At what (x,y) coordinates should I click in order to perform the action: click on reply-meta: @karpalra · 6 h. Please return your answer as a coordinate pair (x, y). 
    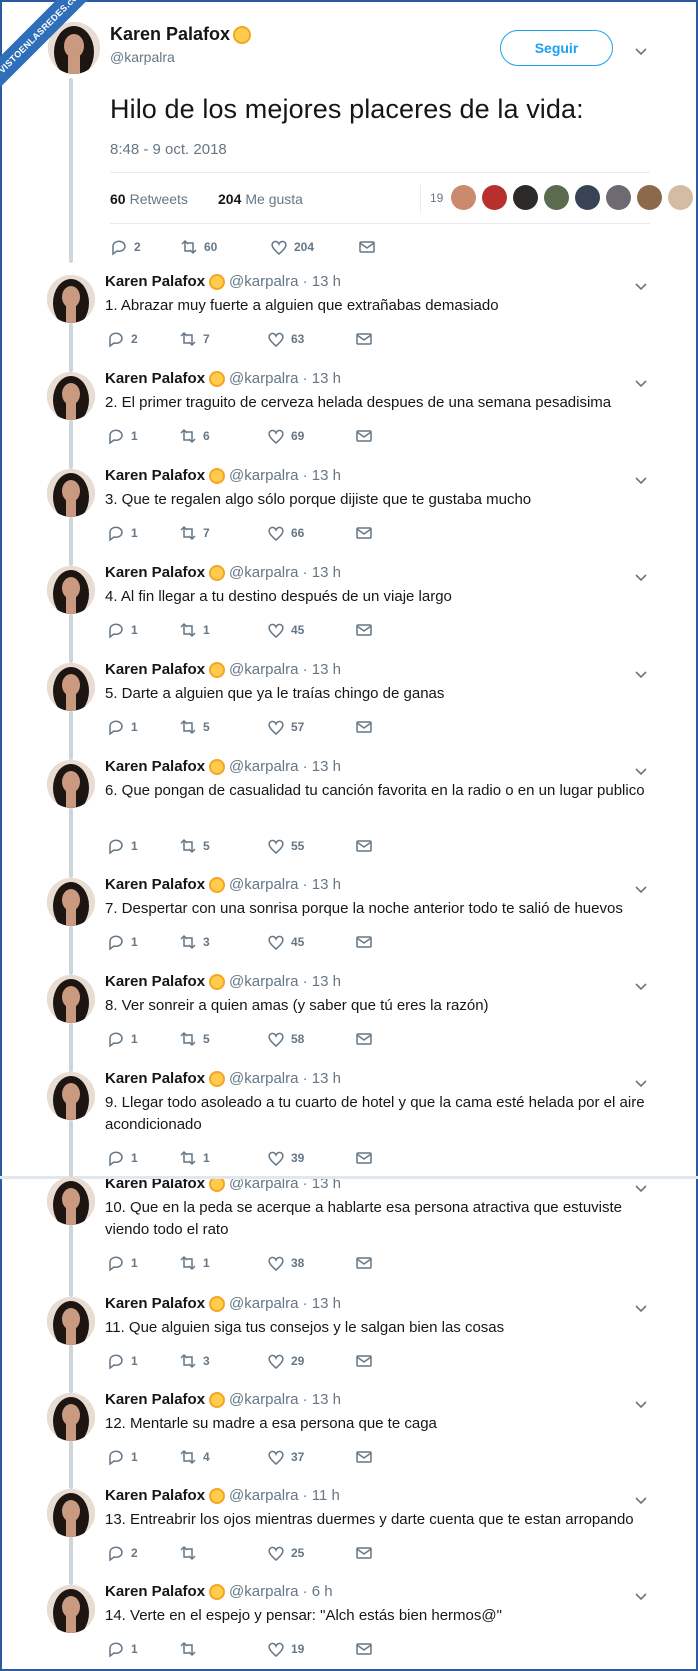
    Looking at the image, I should click on (281, 1591).